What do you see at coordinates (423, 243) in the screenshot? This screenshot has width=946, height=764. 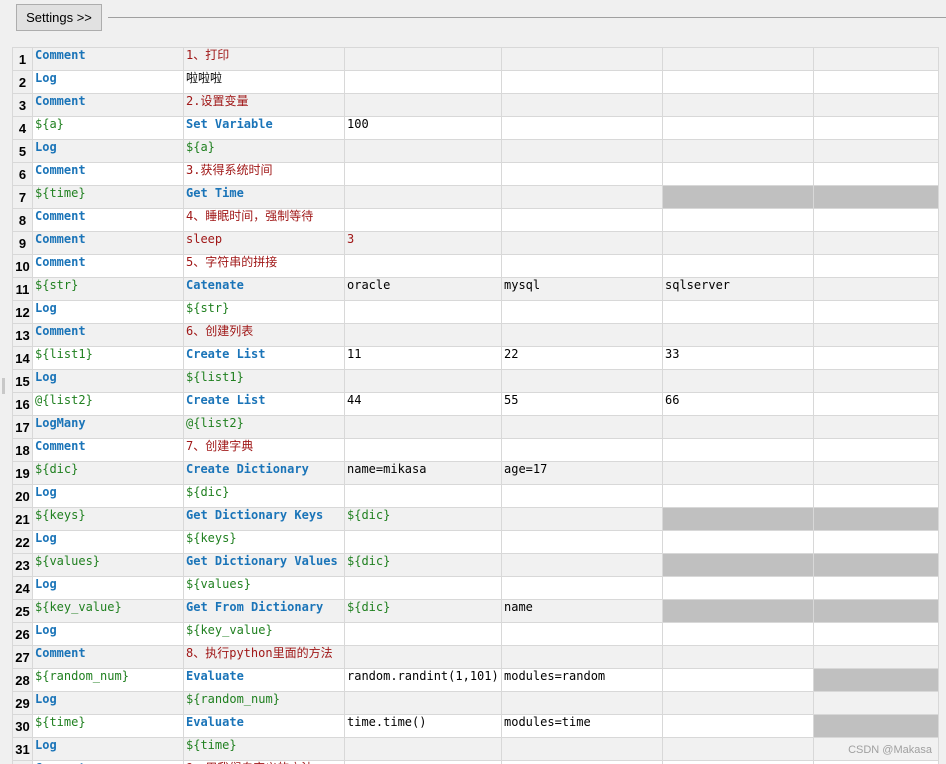 I see `grid-cell: 3` at bounding box center [423, 243].